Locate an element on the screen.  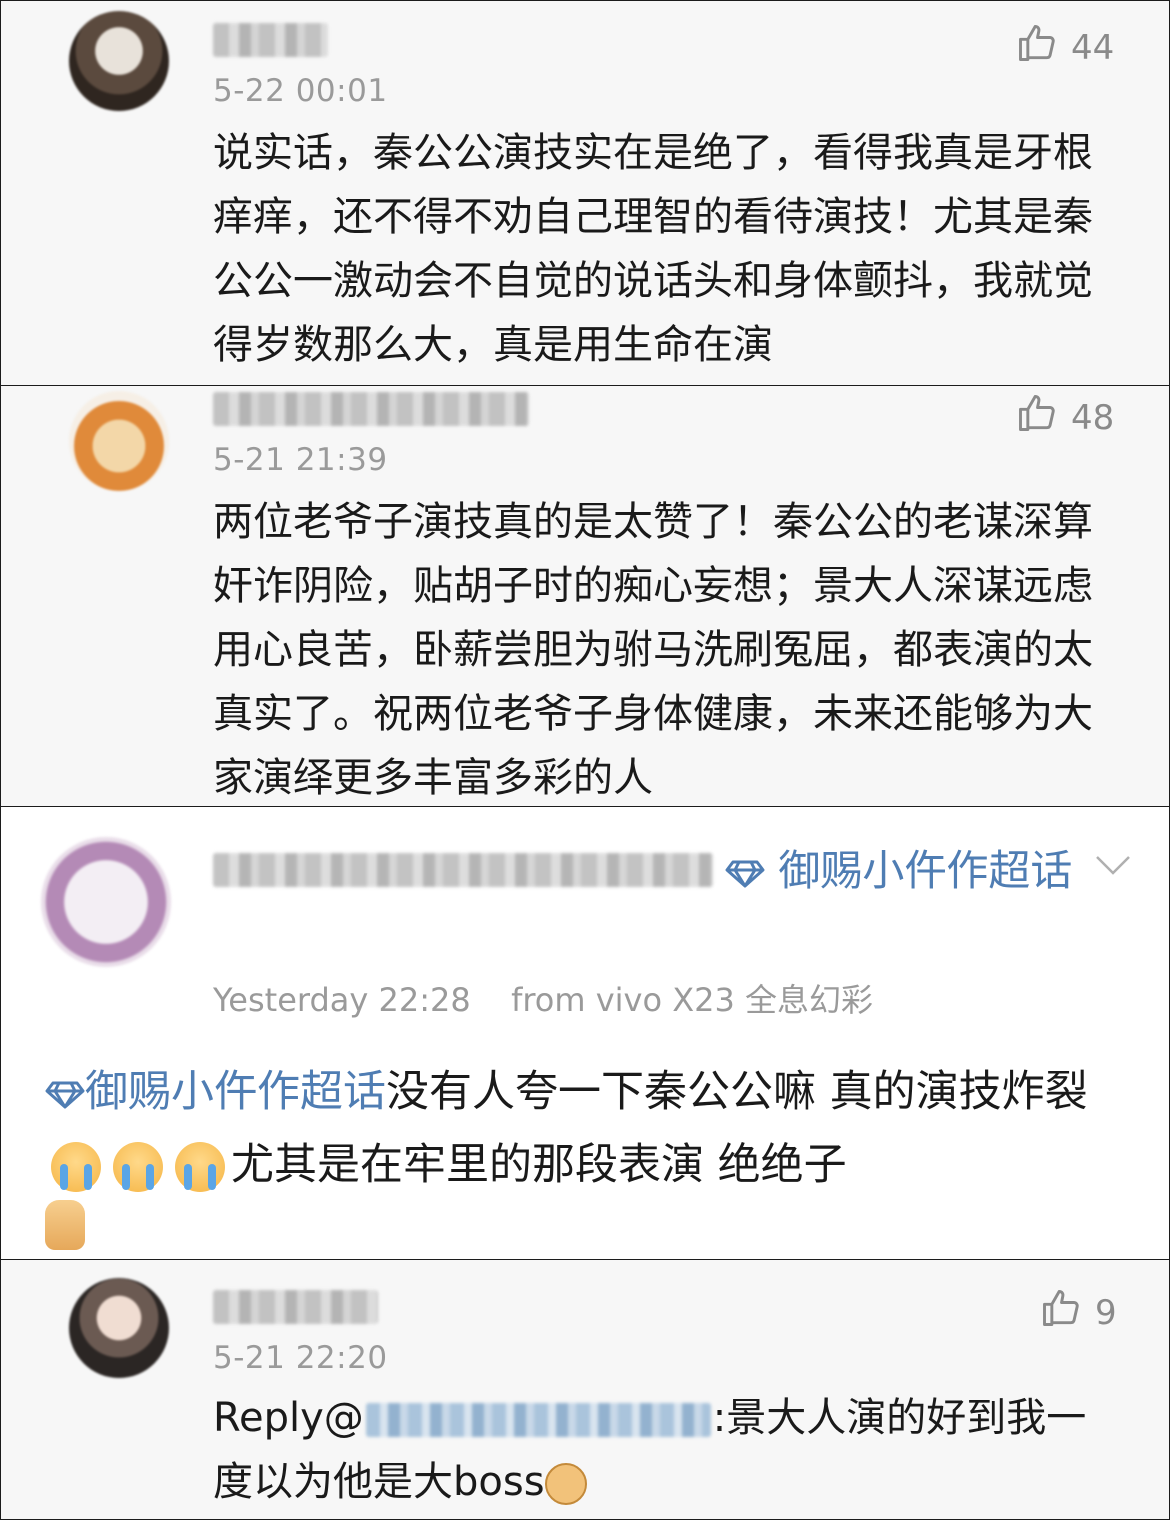
topic-tag-label: 御赐小仵作超话 is located at coordinates (925, 870).